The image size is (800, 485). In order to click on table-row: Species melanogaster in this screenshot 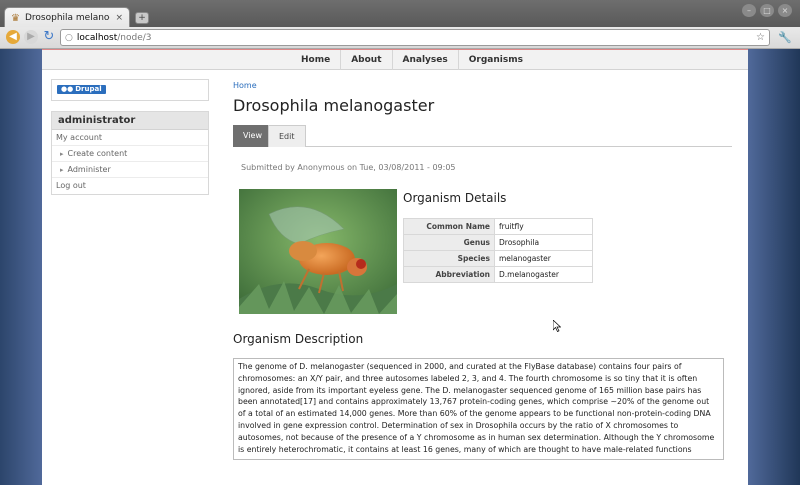, I will do `click(498, 258)`.